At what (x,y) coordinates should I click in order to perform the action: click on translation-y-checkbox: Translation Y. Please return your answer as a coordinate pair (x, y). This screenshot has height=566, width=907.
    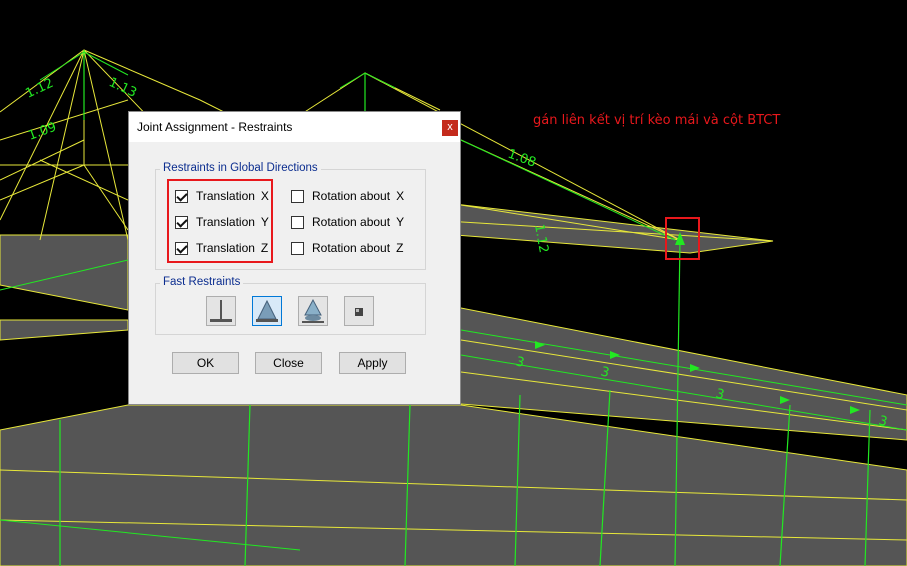
    Looking at the image, I should click on (222, 222).